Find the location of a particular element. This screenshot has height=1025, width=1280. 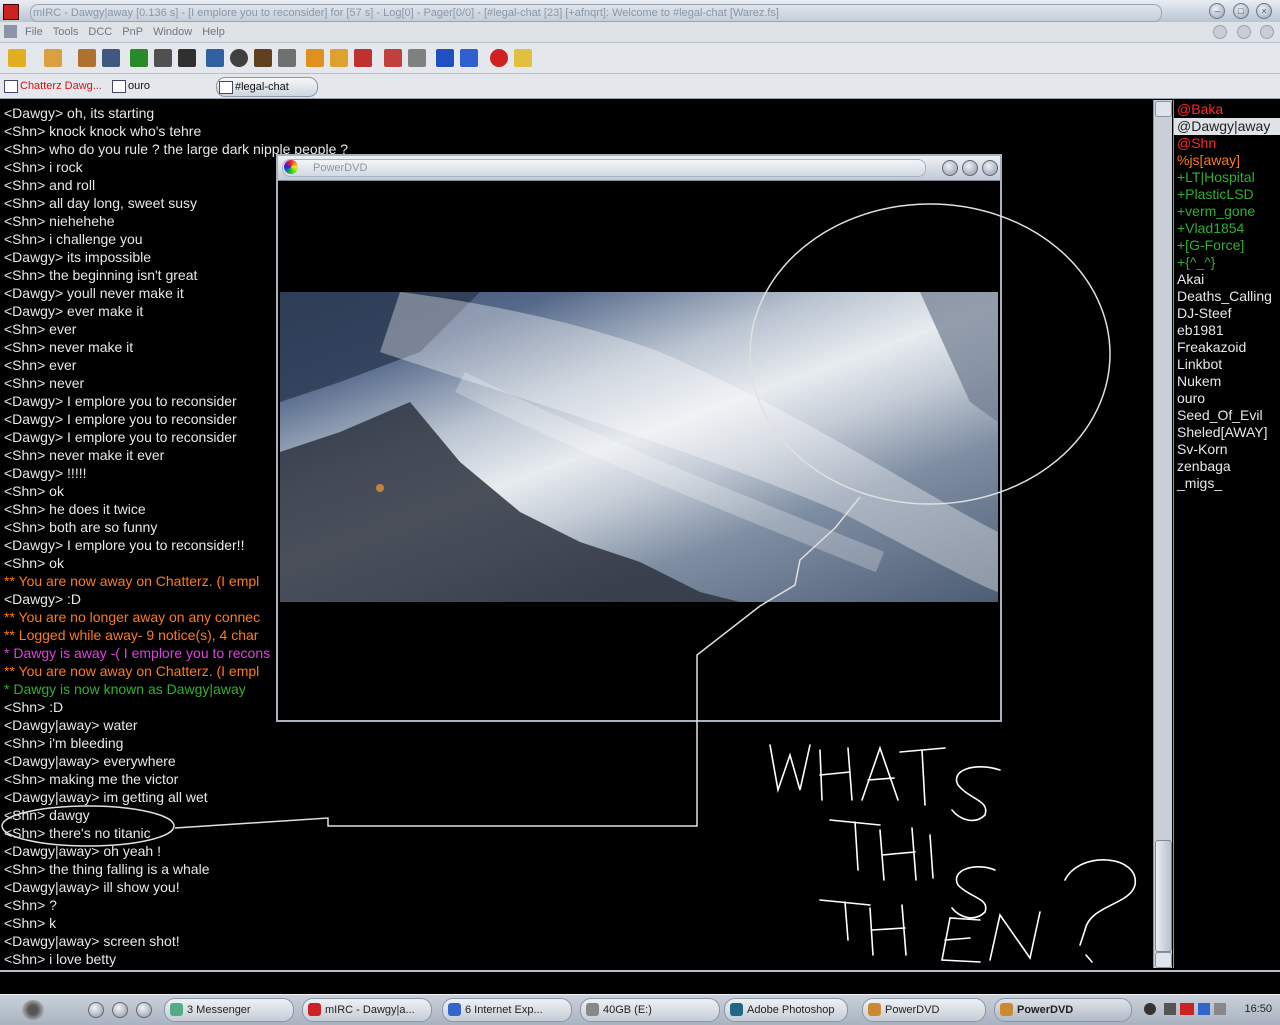

mdi-minimize-button is located at coordinates (1220, 32).